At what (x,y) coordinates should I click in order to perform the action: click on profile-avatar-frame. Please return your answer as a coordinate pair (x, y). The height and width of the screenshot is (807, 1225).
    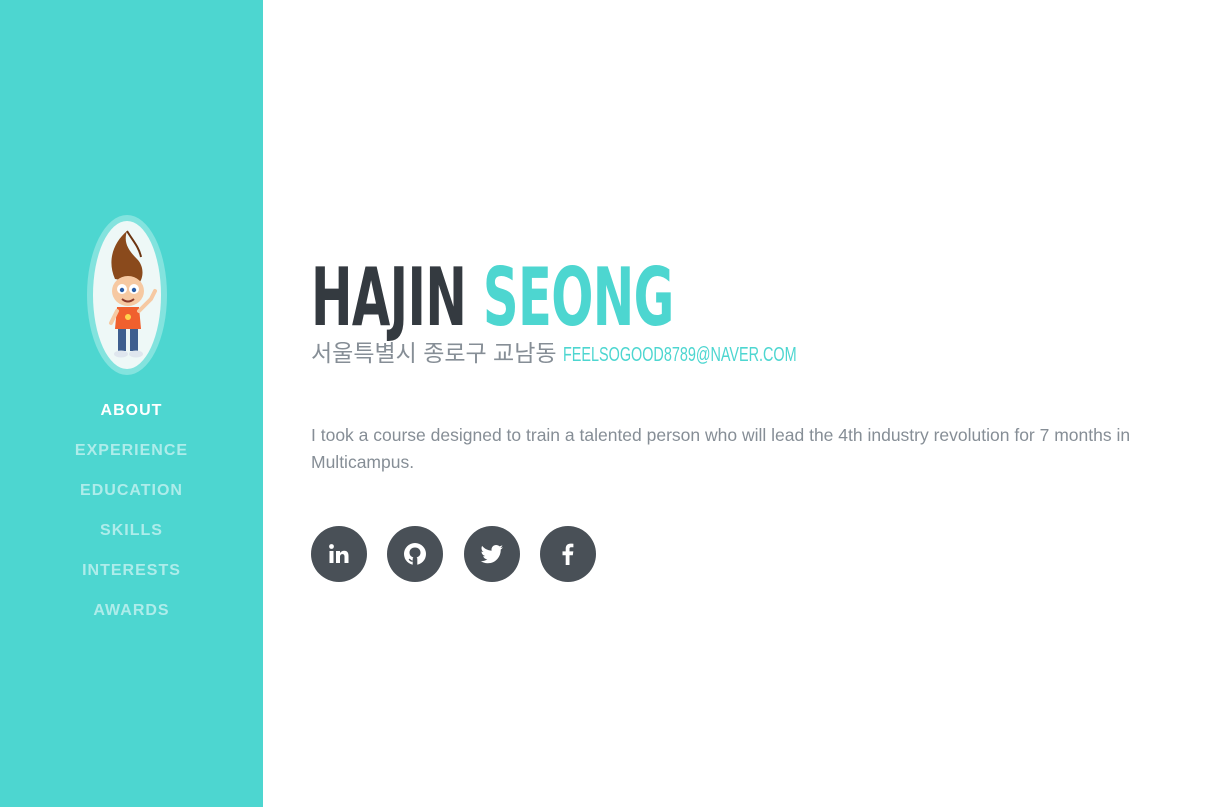
    Looking at the image, I should click on (127, 295).